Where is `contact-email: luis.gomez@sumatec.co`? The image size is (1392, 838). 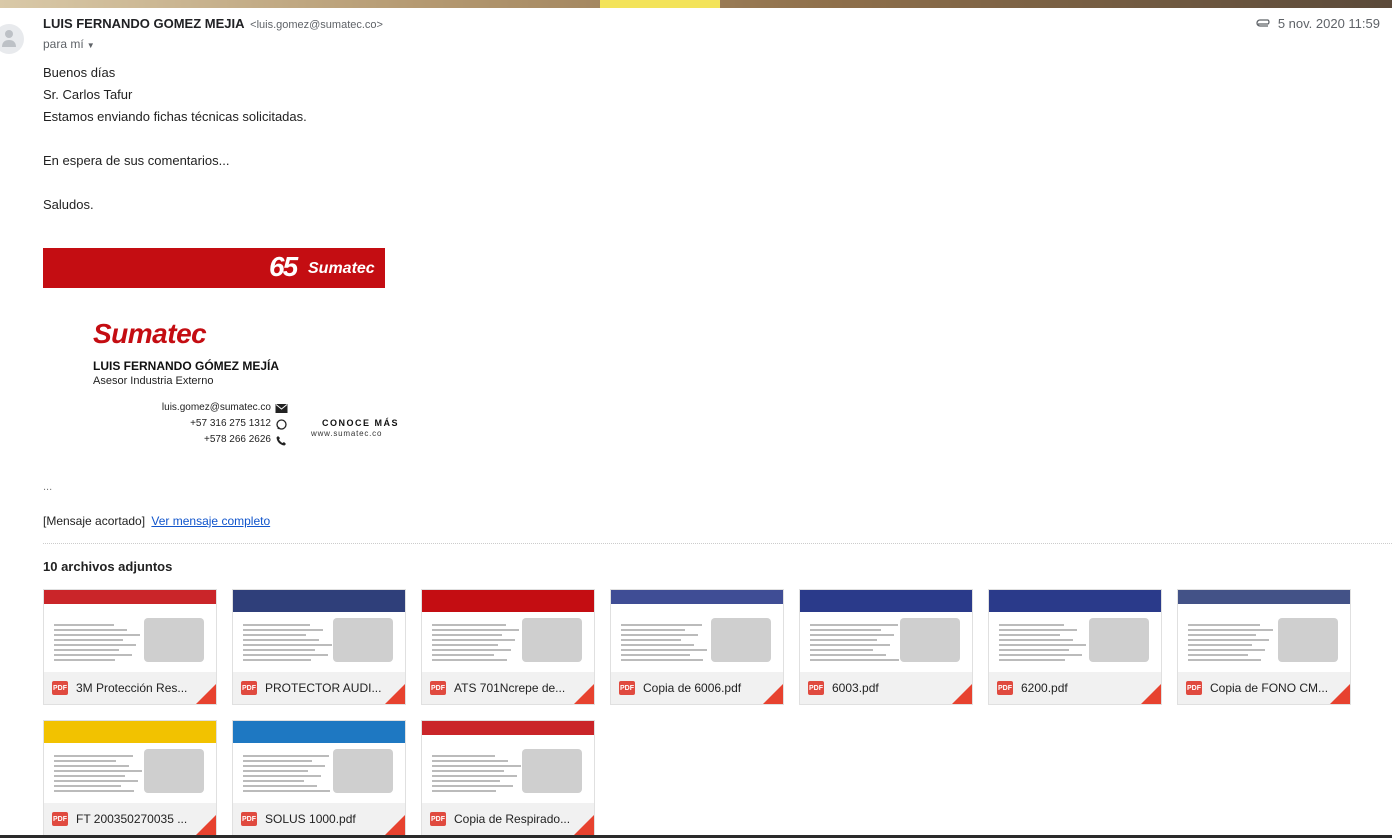 contact-email: luis.gomez@sumatec.co is located at coordinates (216, 408).